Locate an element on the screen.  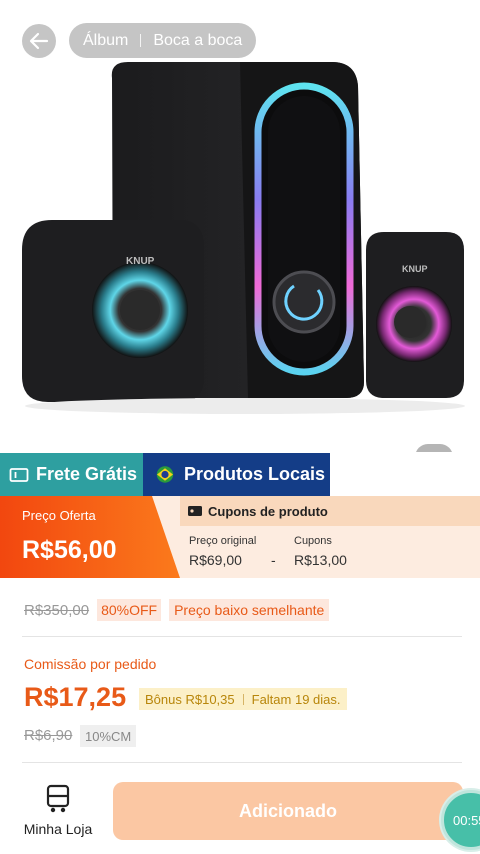
badges-row: Frete Grátis Produtos Locais is located at coordinates (165, 474).